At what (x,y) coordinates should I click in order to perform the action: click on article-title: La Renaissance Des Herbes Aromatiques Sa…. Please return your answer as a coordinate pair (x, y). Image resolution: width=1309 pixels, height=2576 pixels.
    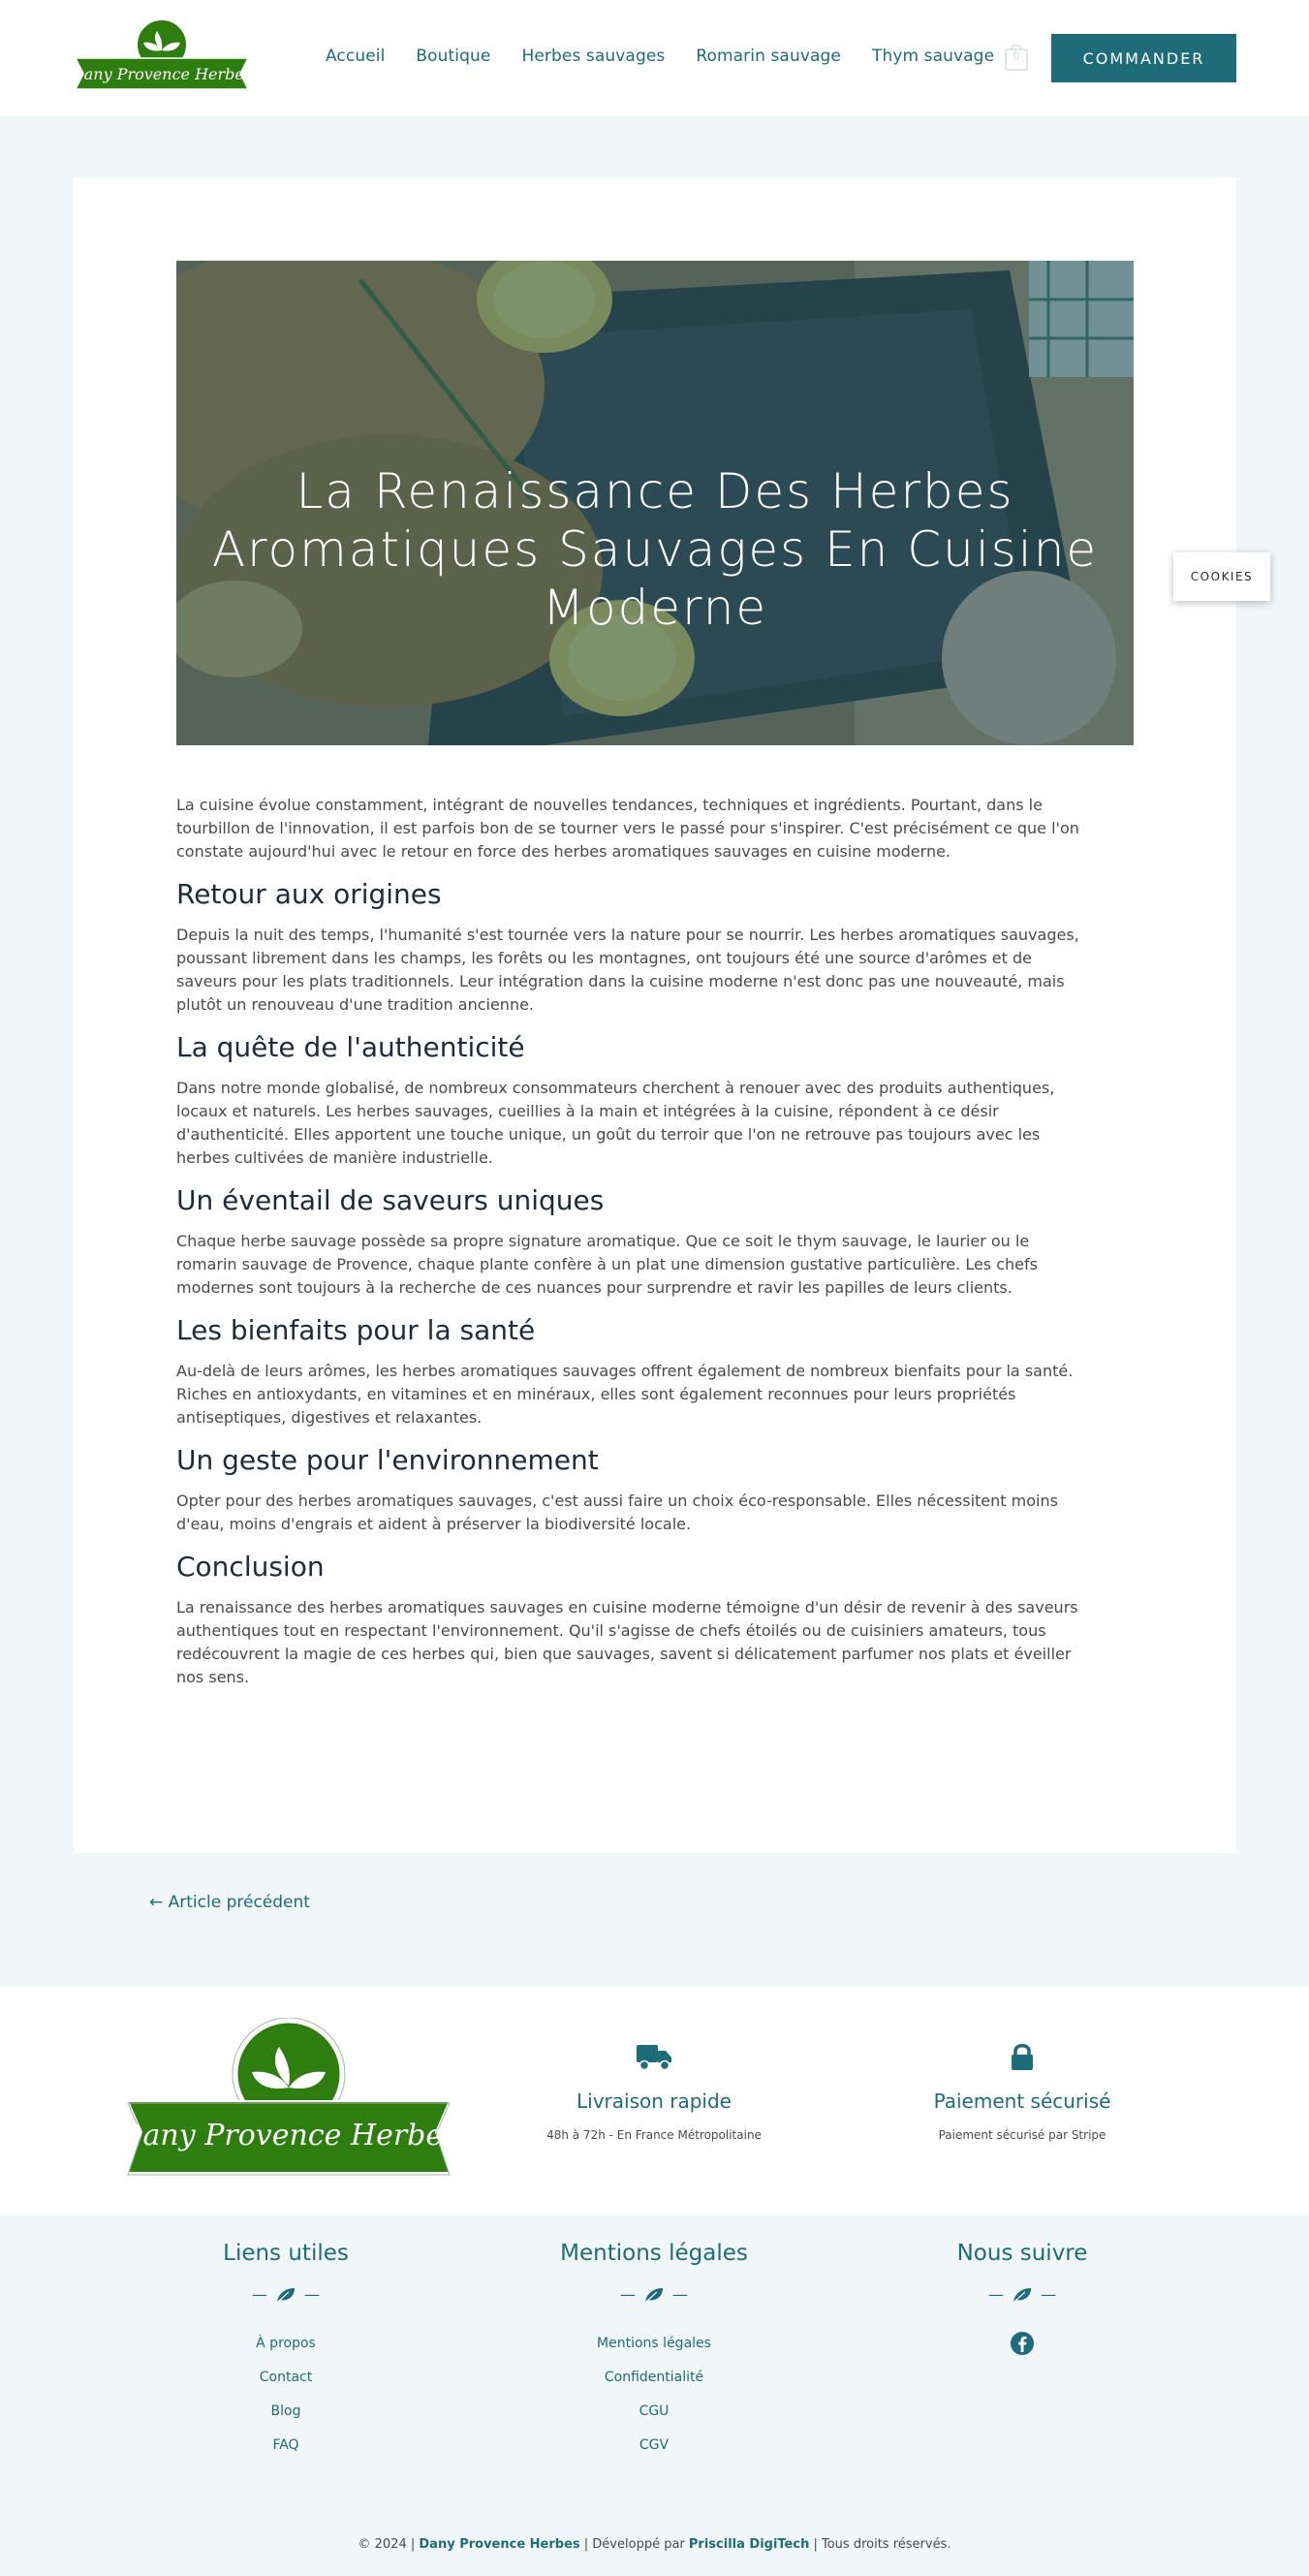
    Looking at the image, I should click on (655, 549).